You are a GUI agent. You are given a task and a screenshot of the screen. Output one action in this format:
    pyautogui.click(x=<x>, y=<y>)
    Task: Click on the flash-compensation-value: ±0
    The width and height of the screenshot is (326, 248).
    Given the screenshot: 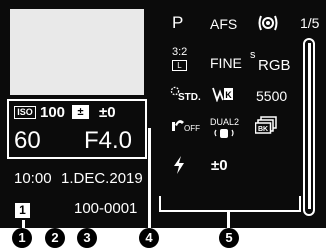 What is the action you would take?
    pyautogui.click(x=219, y=165)
    